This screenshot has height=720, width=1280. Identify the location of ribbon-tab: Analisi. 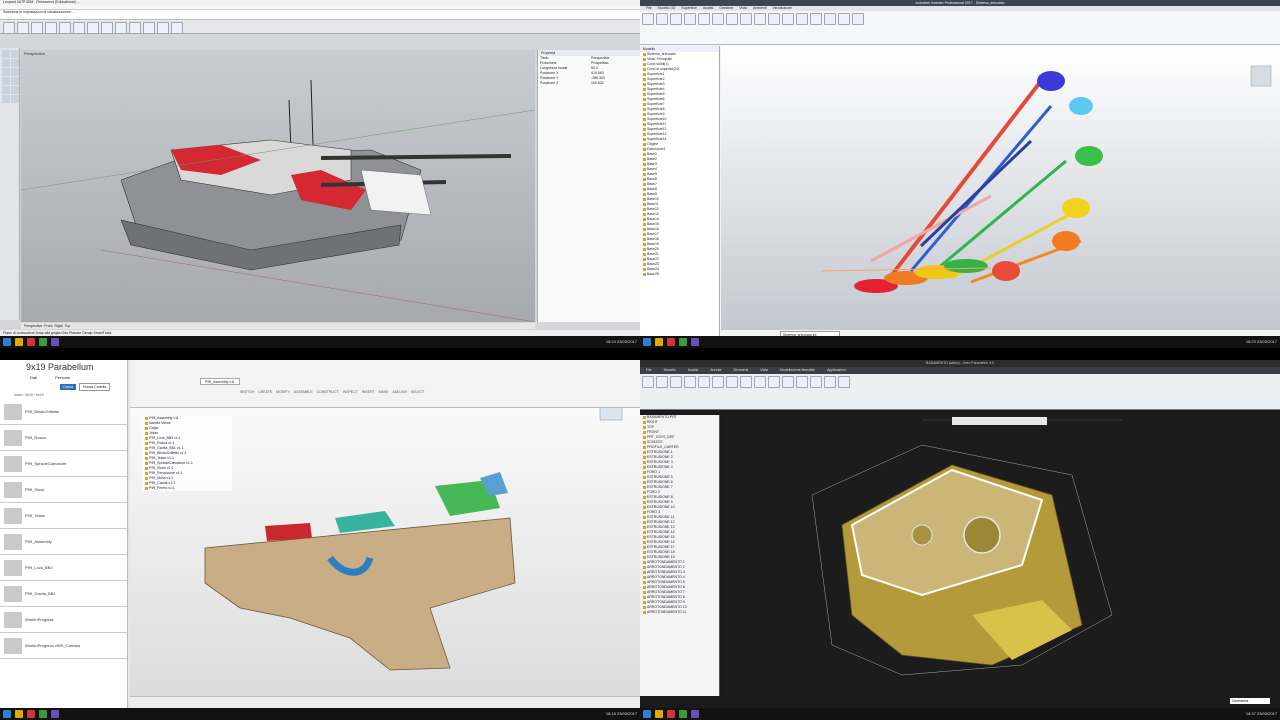
(693, 370).